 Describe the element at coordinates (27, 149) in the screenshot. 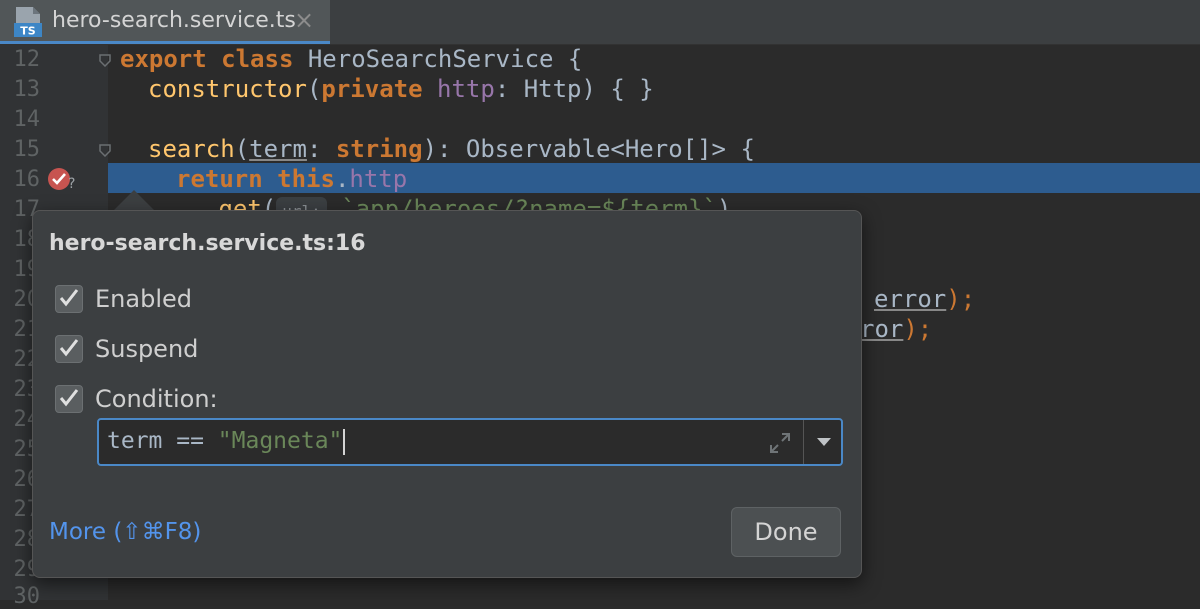

I see `line-number: 15` at that location.